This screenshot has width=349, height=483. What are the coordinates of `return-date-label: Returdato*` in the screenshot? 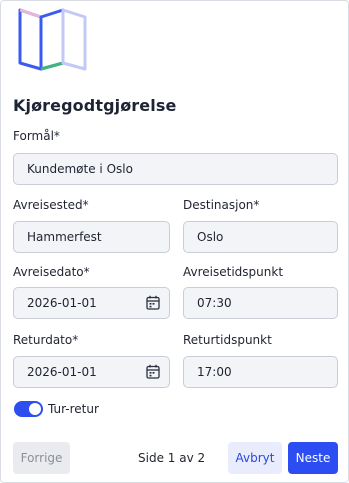 It's located at (46, 340).